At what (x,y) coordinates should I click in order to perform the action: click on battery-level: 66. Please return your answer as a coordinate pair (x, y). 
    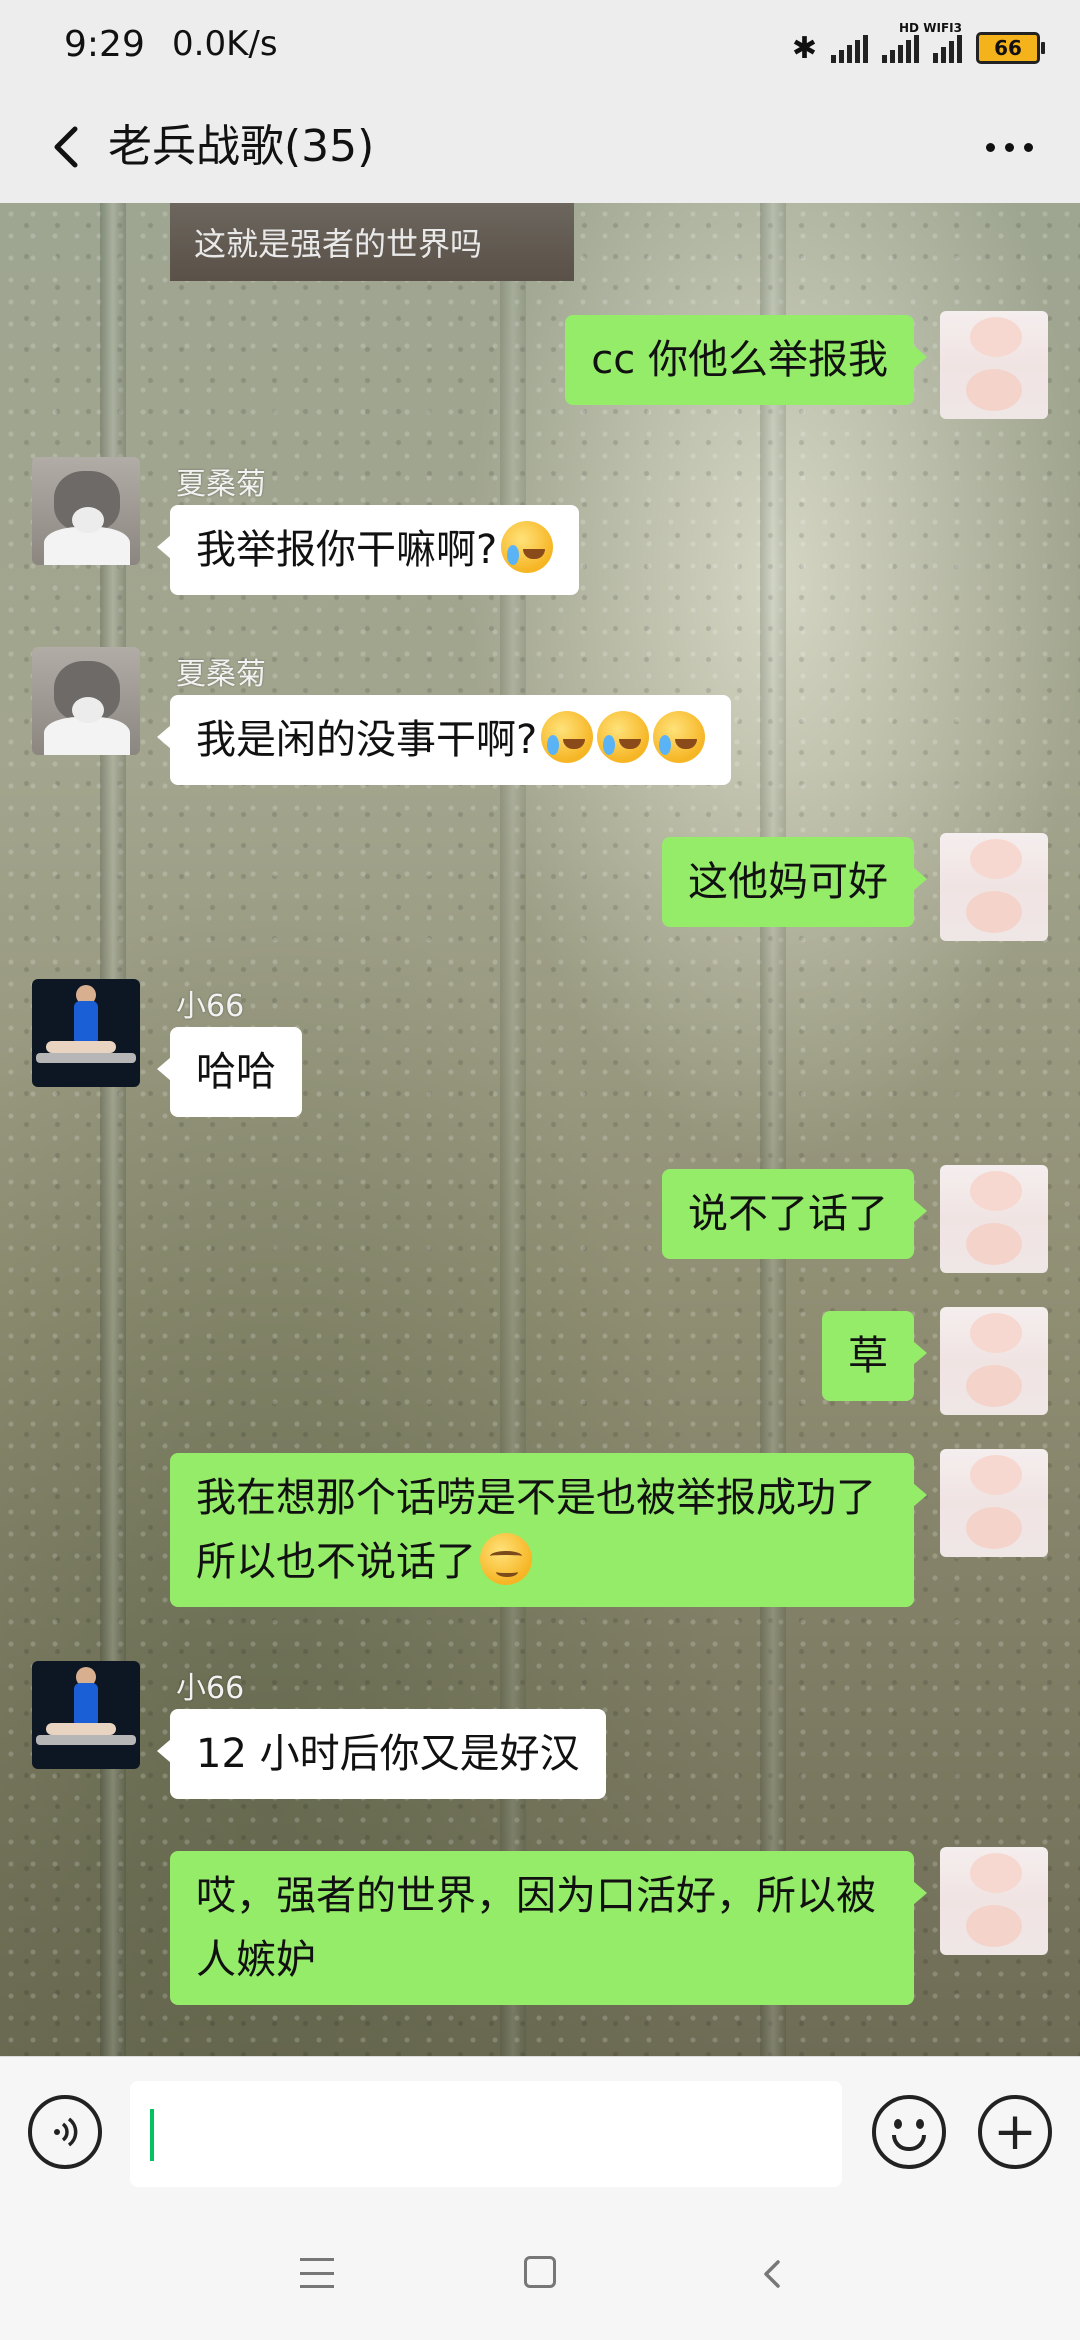
    Looking at the image, I should click on (1008, 48).